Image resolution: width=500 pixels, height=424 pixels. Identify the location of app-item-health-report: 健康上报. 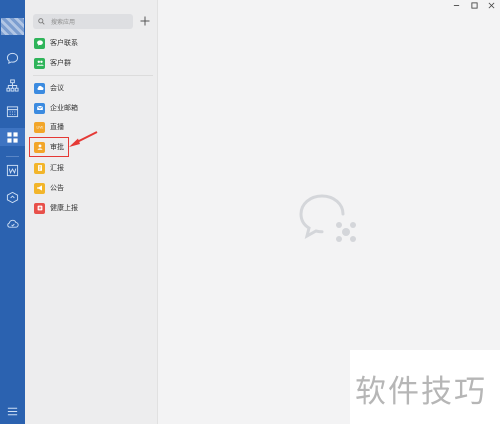
(93, 208).